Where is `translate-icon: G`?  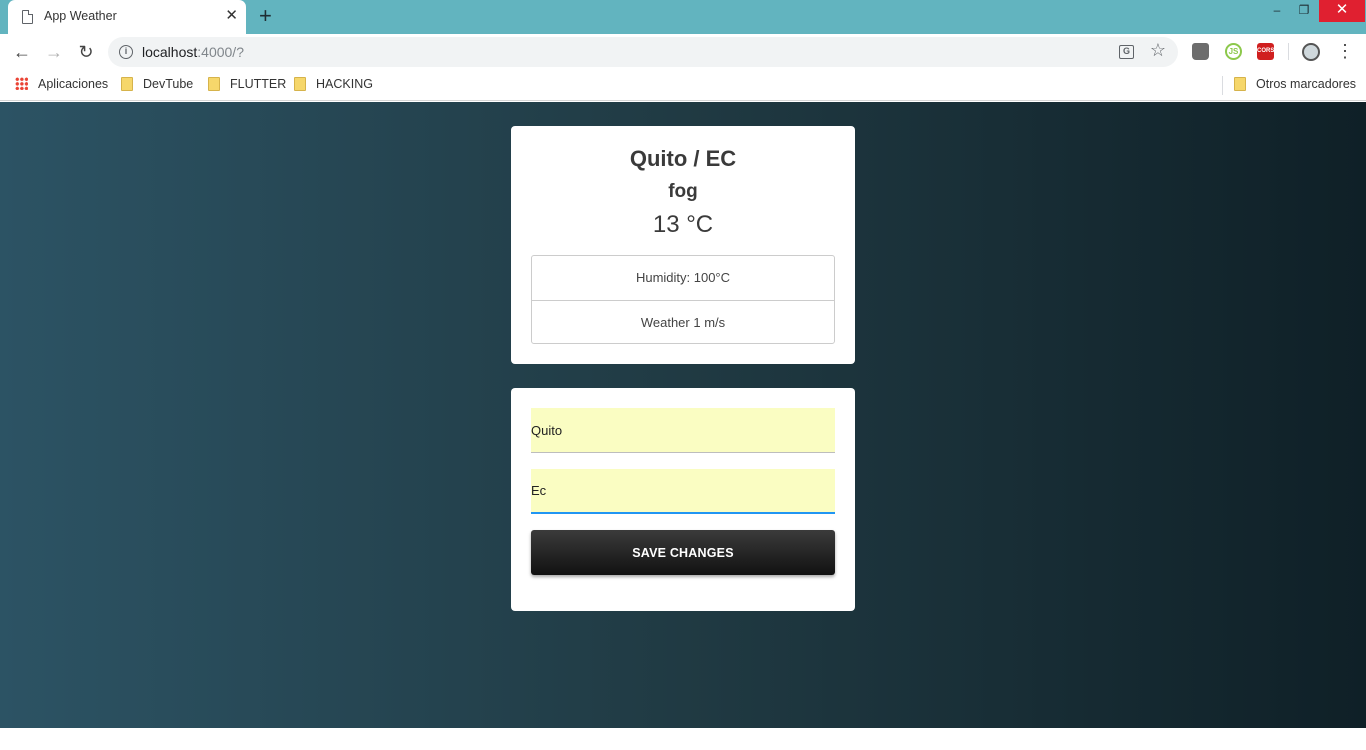 translate-icon: G is located at coordinates (1126, 52).